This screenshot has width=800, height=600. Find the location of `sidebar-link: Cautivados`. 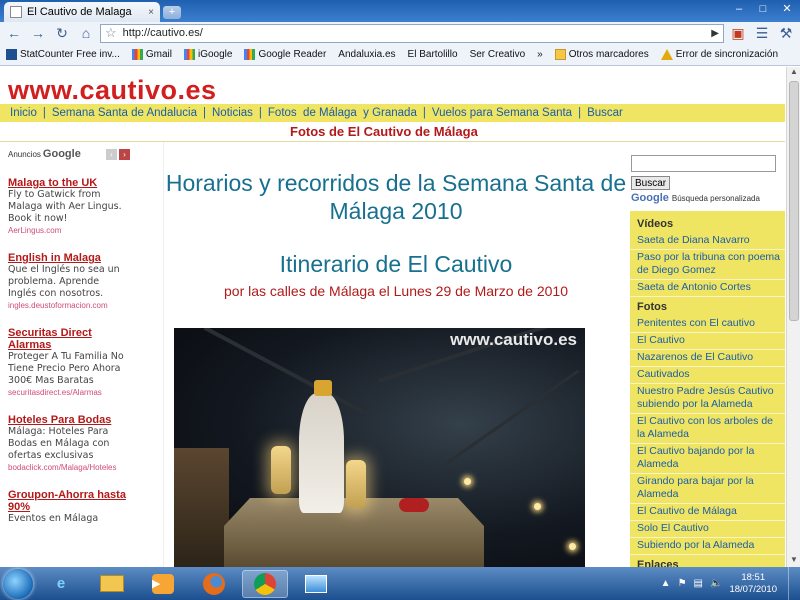

sidebar-link: Cautivados is located at coordinates (707, 375).